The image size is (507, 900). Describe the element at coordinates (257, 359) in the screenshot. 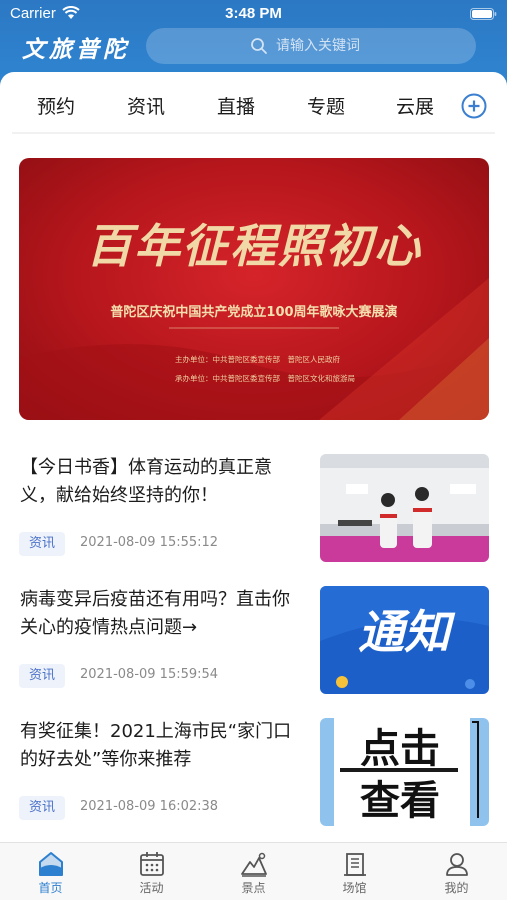

I see `banner-organizer: 主办单位：中共普陀区委宣传部 普陀区人民政府` at that location.